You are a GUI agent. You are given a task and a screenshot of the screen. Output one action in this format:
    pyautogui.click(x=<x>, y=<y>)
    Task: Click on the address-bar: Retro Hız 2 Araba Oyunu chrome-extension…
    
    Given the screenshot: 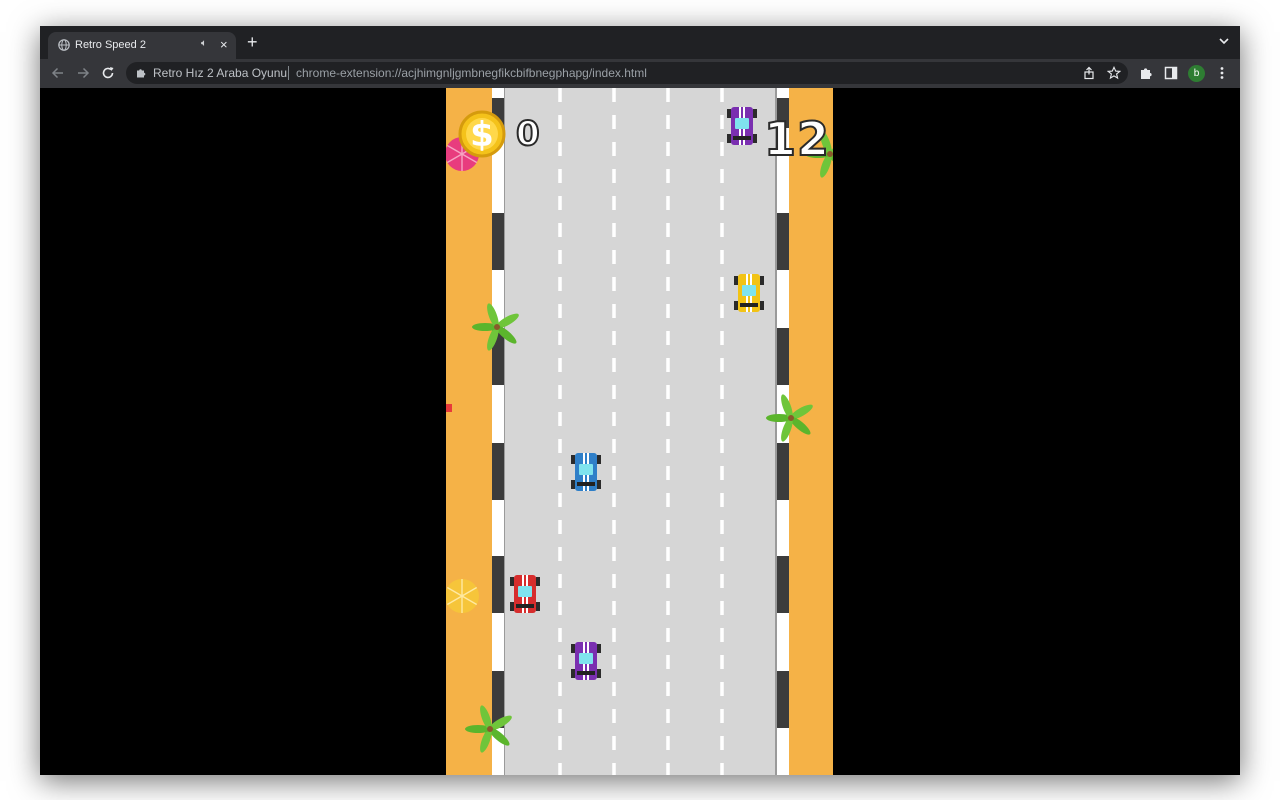 What is the action you would take?
    pyautogui.click(x=627, y=73)
    